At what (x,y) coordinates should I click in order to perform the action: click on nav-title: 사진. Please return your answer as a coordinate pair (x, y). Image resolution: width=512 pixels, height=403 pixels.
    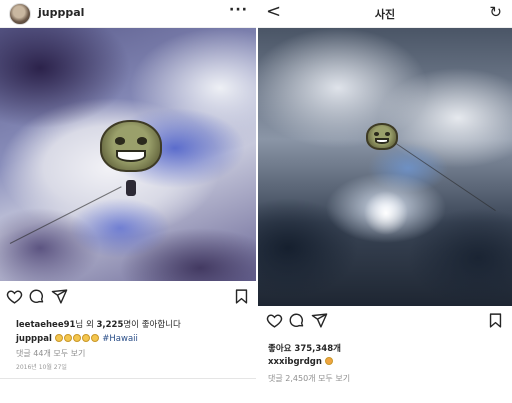
    Looking at the image, I should click on (385, 14).